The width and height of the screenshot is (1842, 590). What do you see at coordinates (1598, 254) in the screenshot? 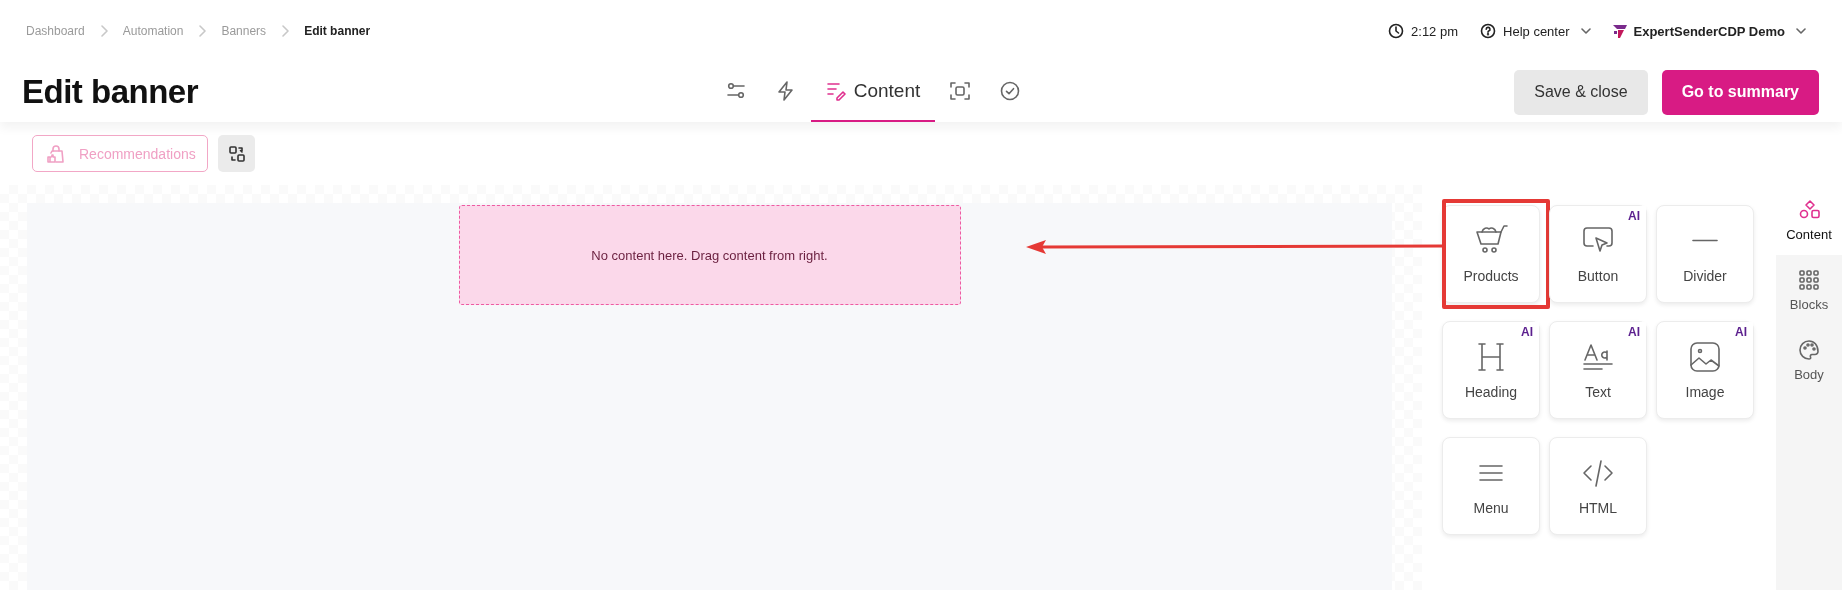
I see `content-tile: Button AI` at bounding box center [1598, 254].